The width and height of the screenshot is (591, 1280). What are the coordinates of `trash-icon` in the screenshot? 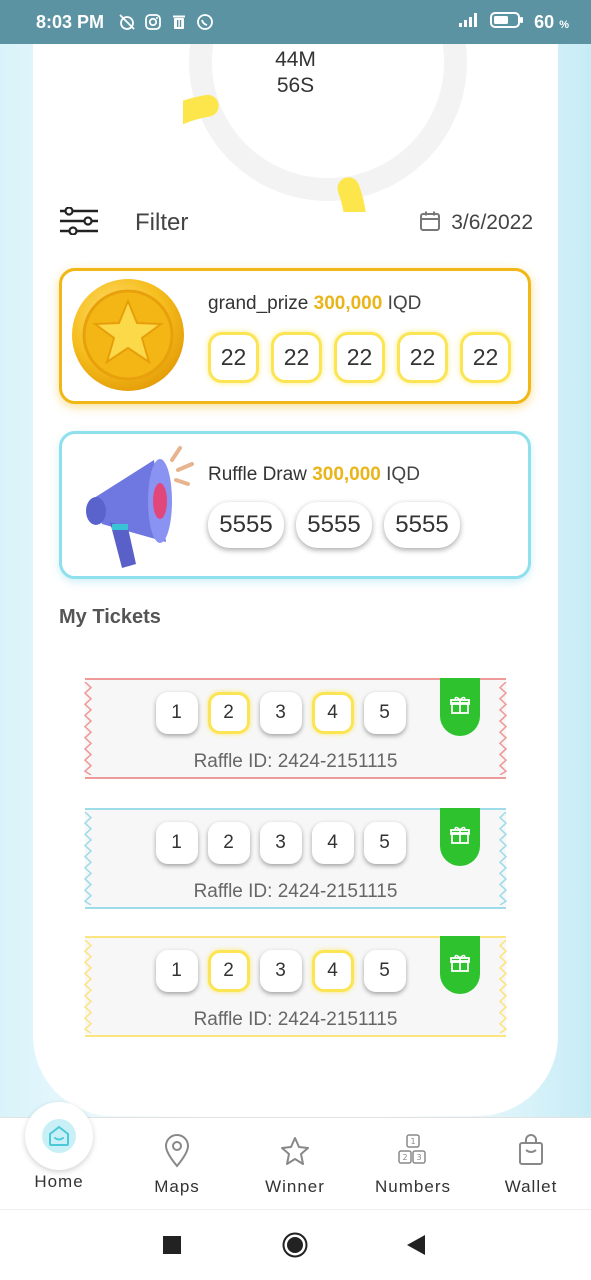 It's located at (179, 22).